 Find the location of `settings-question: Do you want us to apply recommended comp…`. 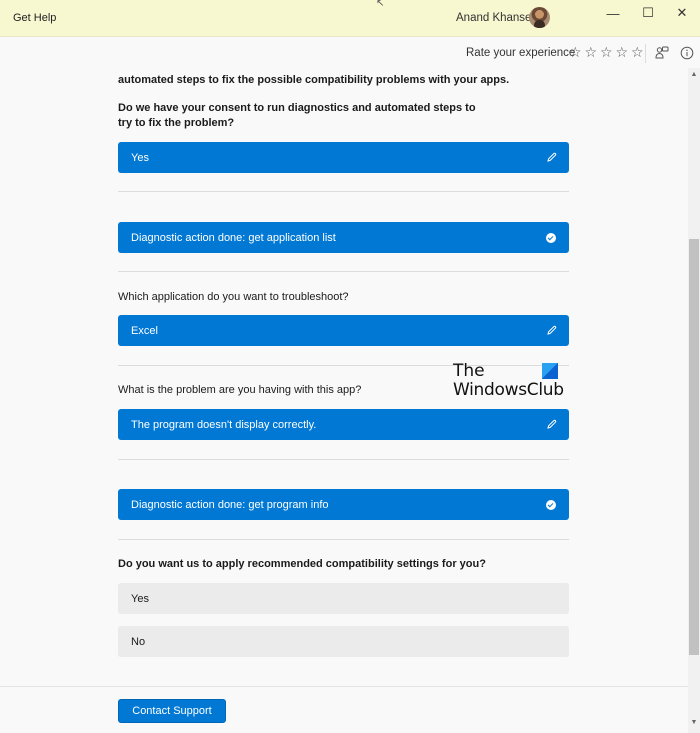

settings-question: Do you want us to apply recommended comp… is located at coordinates (302, 564).